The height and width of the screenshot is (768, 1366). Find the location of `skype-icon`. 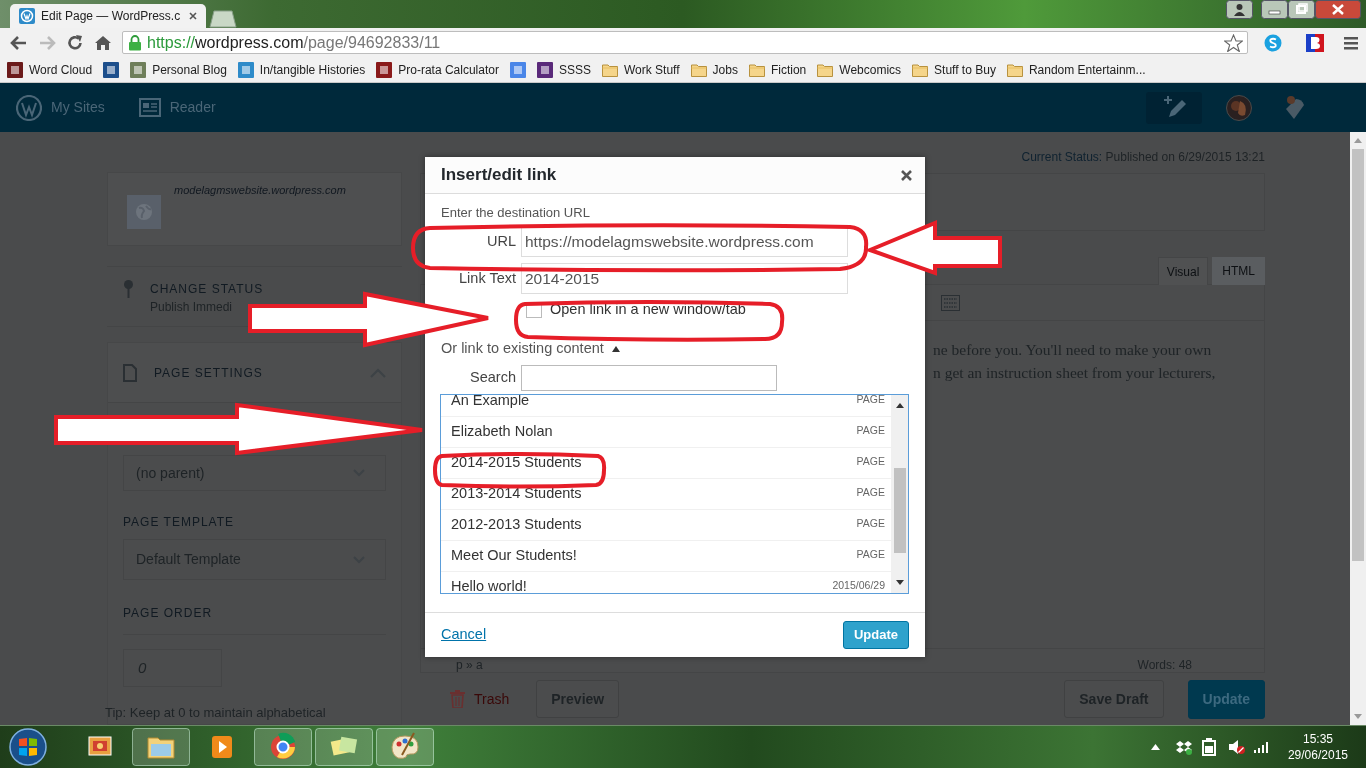

skype-icon is located at coordinates (1273, 42).